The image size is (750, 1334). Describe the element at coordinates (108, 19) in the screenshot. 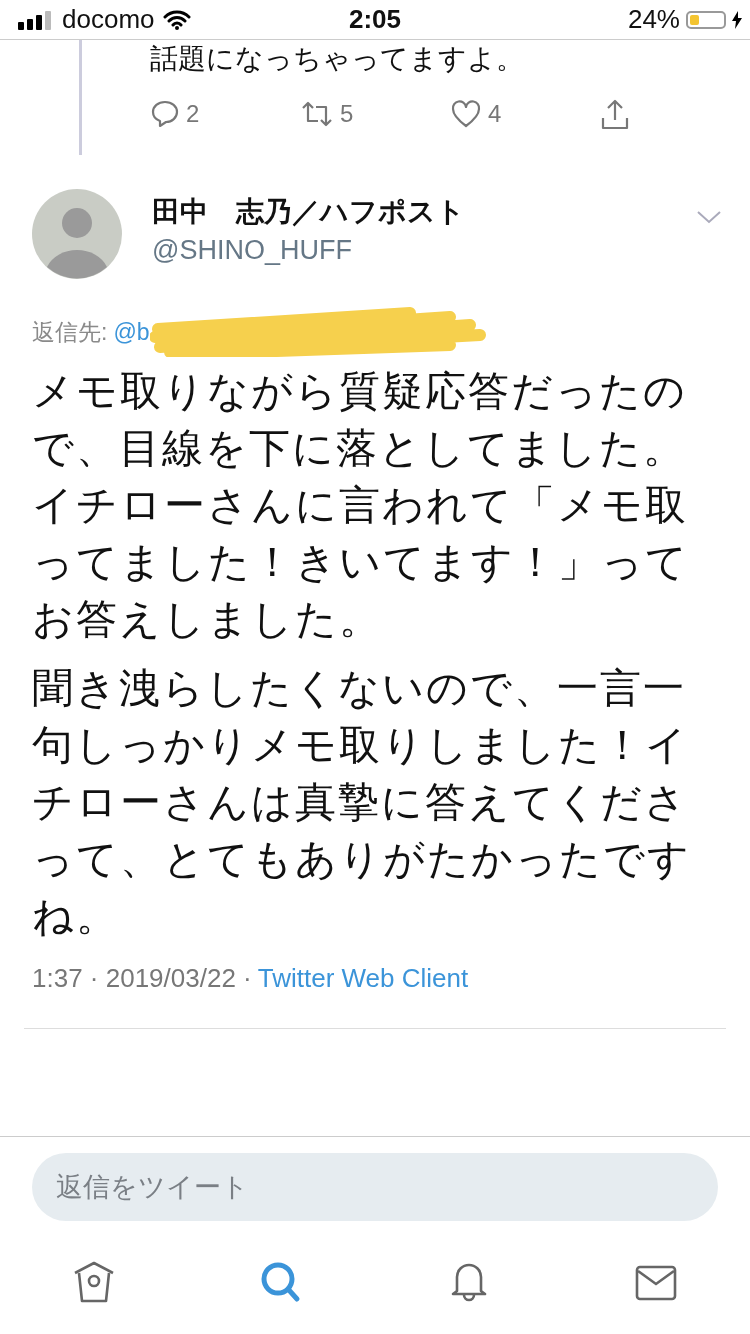

I see `carrier-label: docomo` at that location.